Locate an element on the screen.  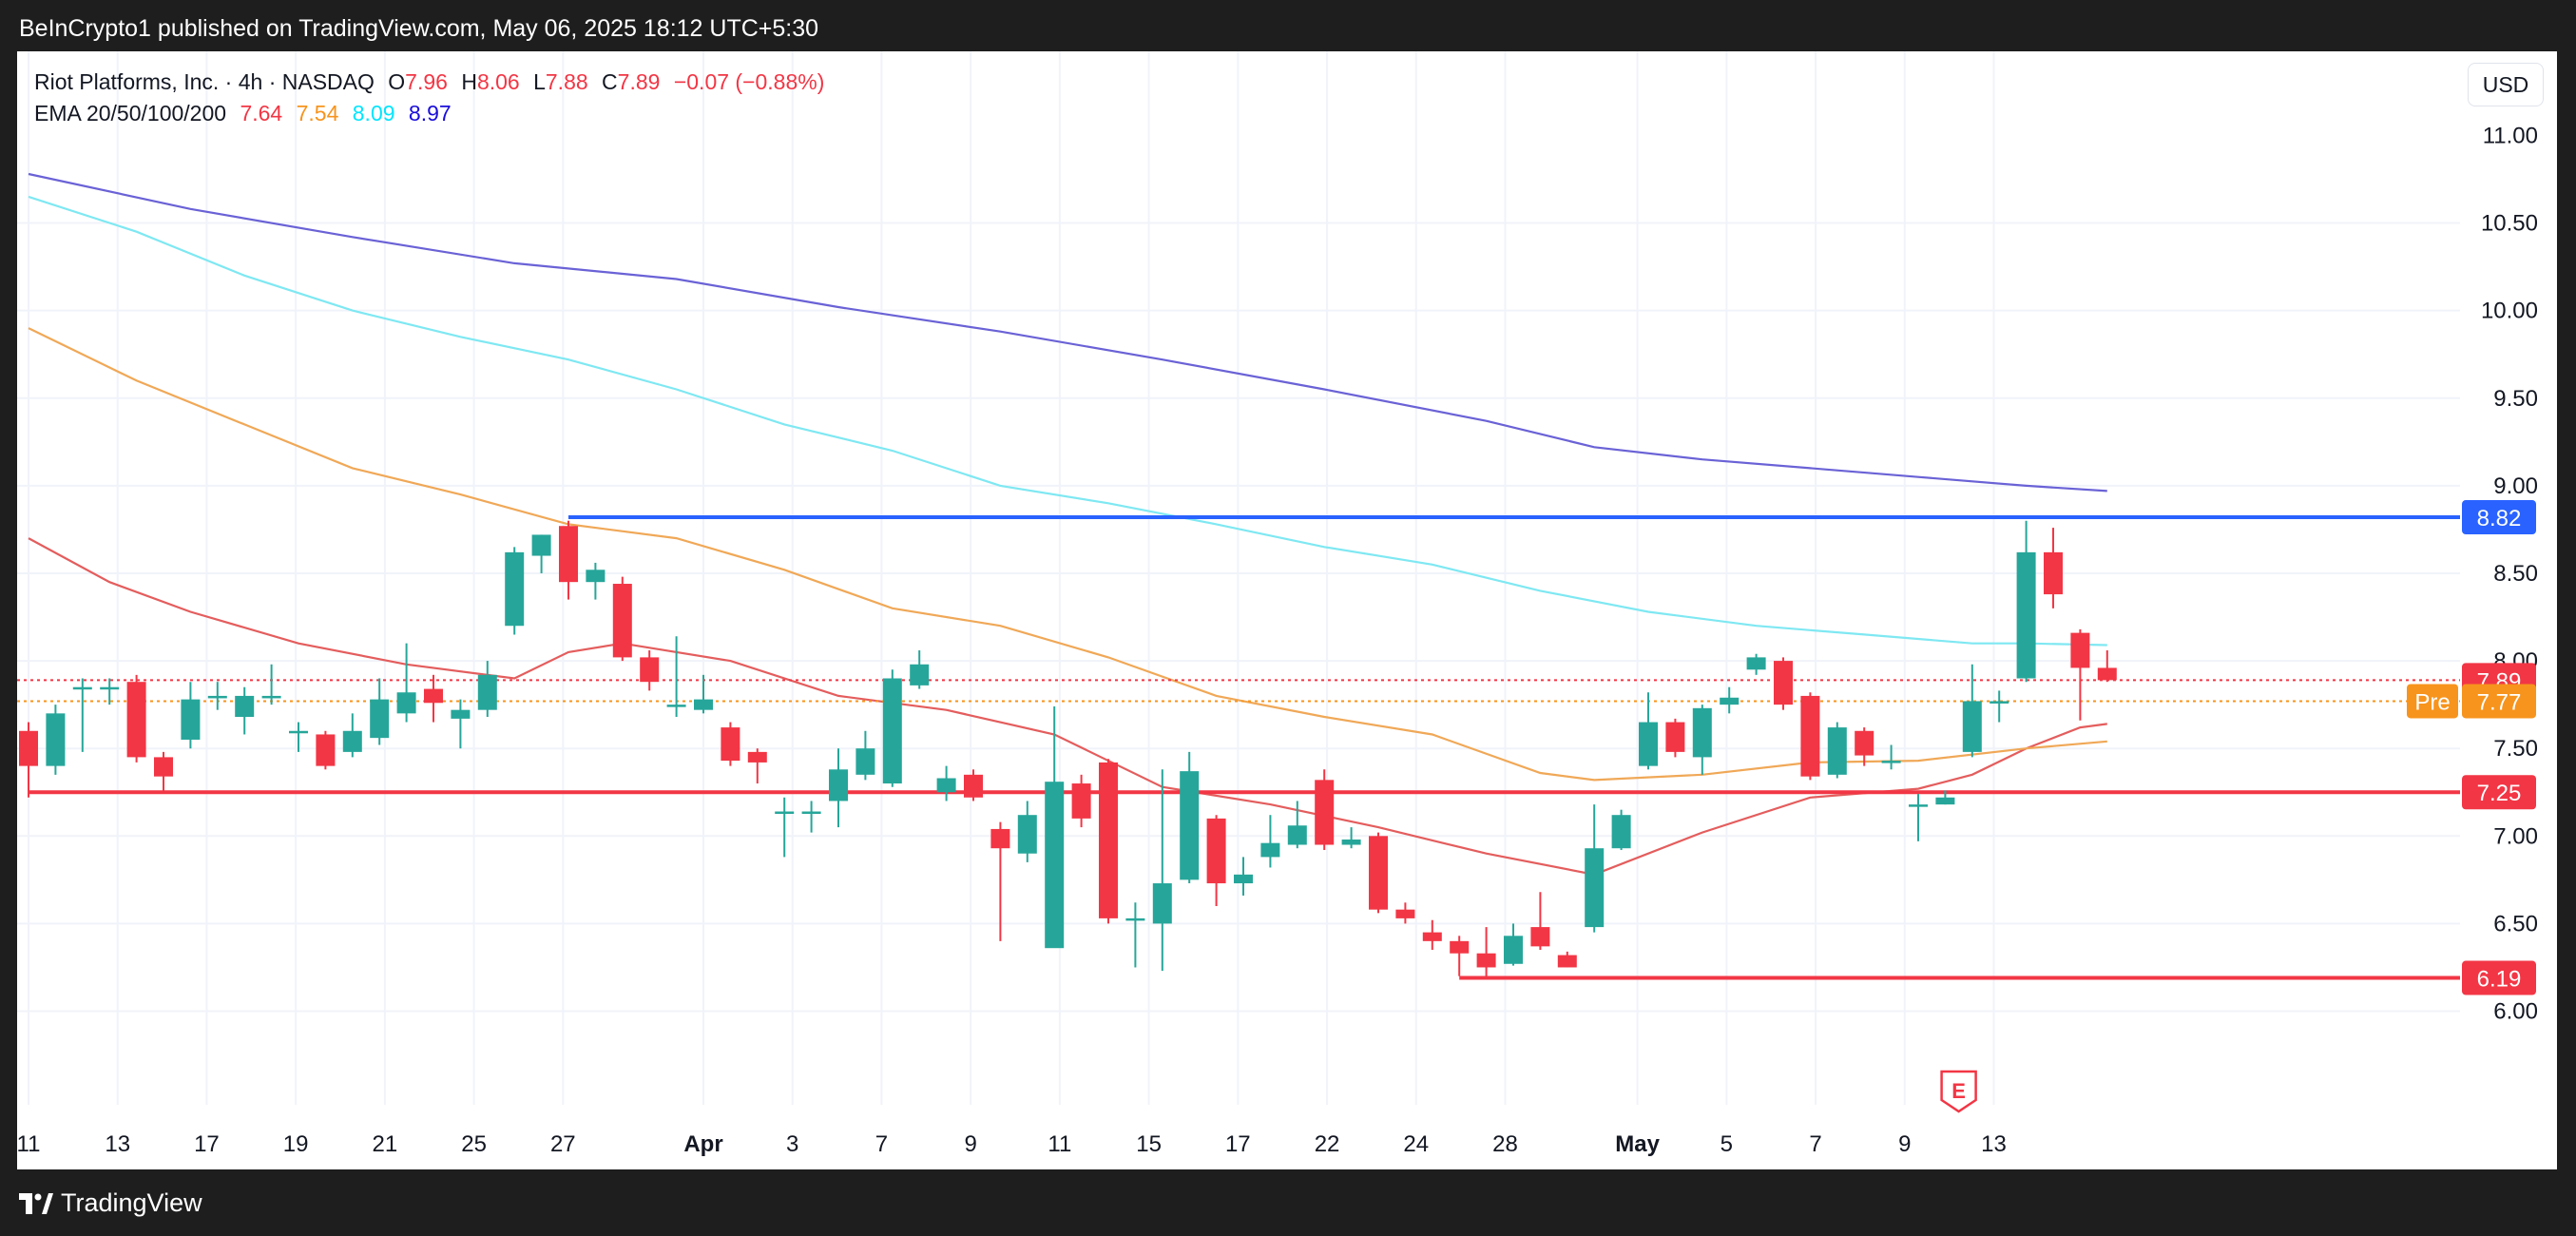
time-tick-label: 21 is located at coordinates (385, 1144).